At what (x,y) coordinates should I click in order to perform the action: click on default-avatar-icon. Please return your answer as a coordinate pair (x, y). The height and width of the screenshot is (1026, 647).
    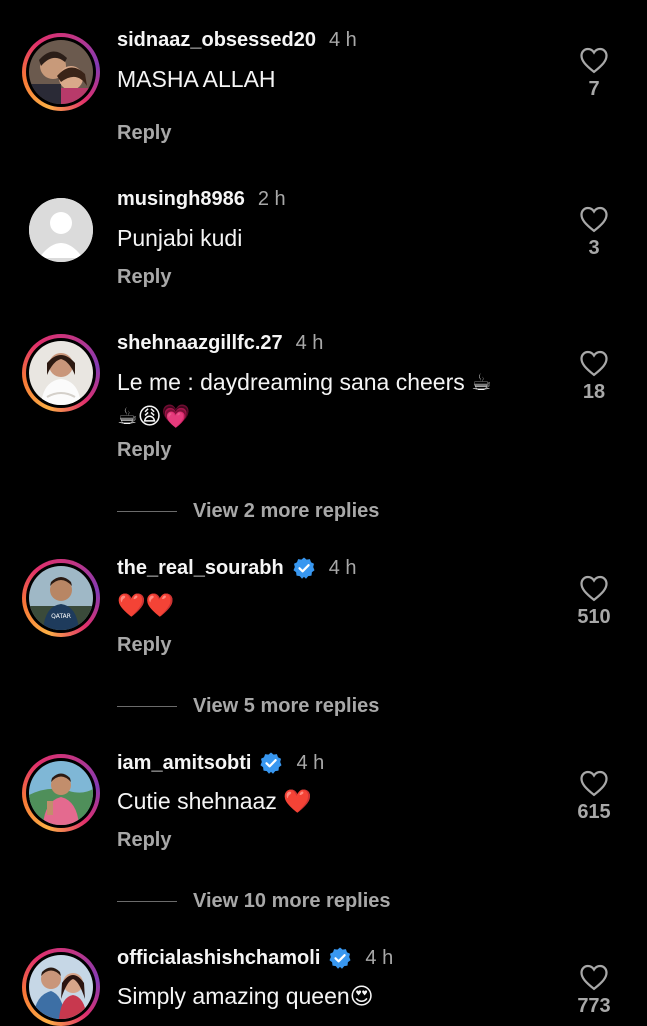
    Looking at the image, I should click on (61, 230).